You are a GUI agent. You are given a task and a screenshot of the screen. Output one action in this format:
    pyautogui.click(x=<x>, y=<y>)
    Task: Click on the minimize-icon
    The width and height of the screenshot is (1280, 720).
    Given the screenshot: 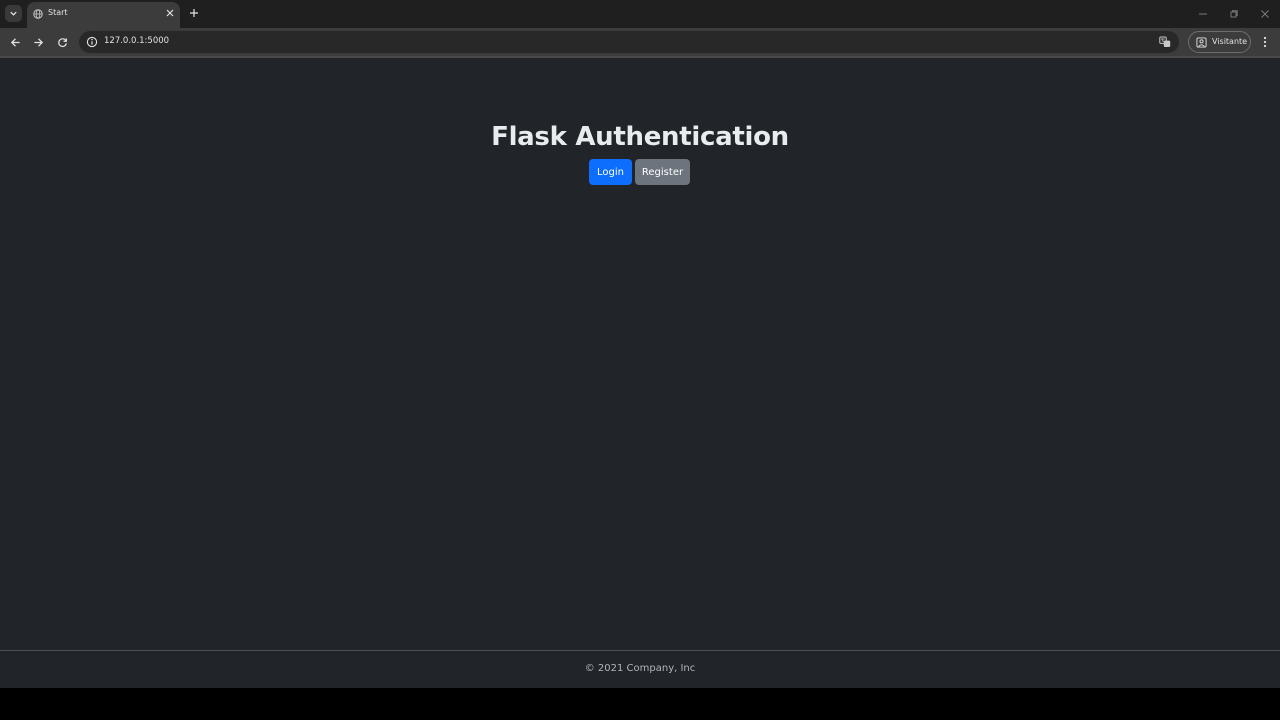 What is the action you would take?
    pyautogui.click(x=1203, y=14)
    